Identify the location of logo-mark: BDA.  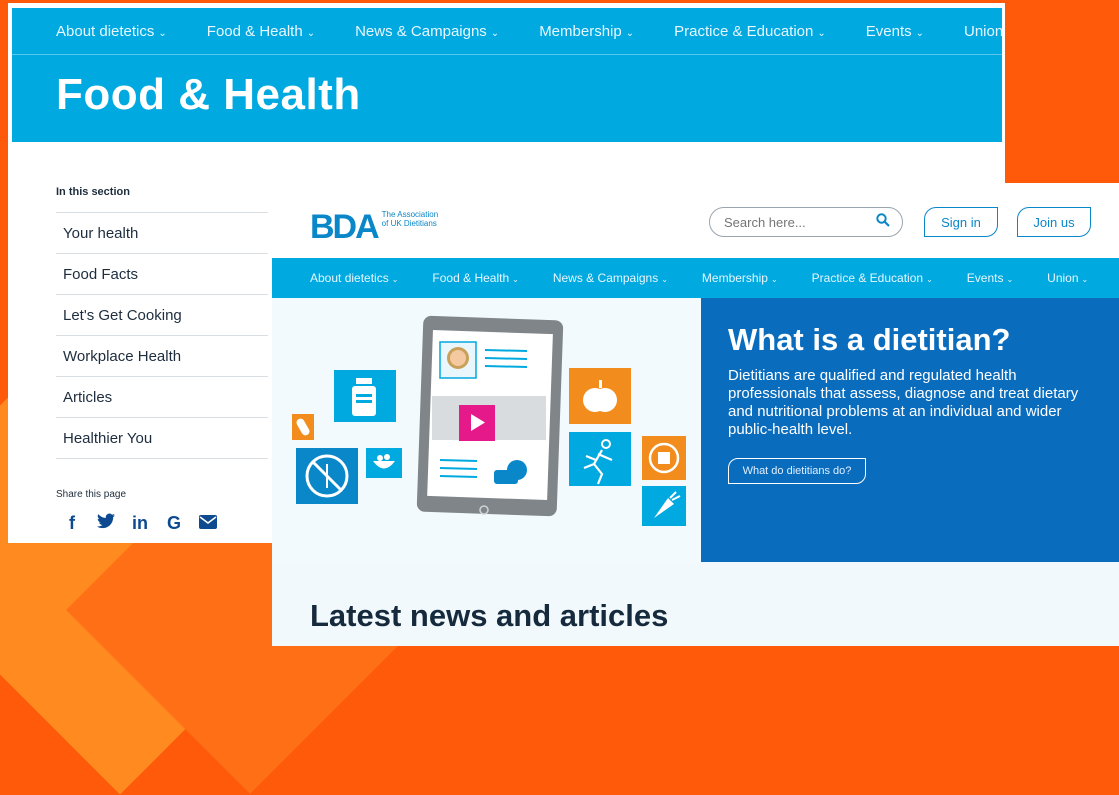
(345, 227).